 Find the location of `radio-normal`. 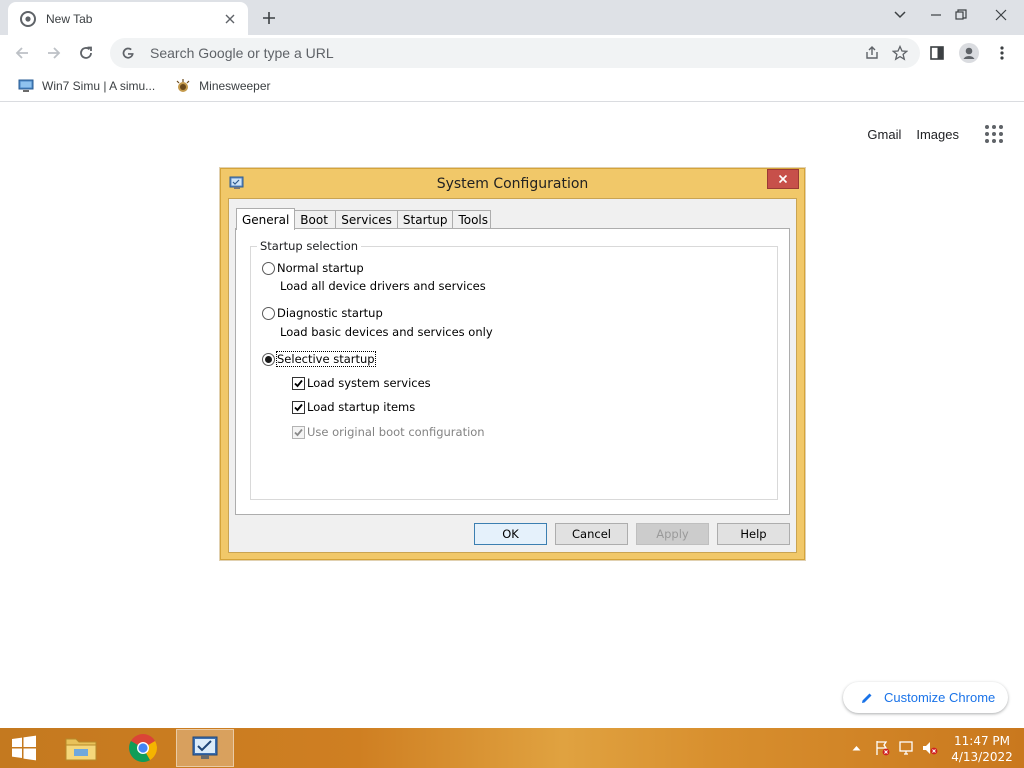

radio-normal is located at coordinates (268, 268).